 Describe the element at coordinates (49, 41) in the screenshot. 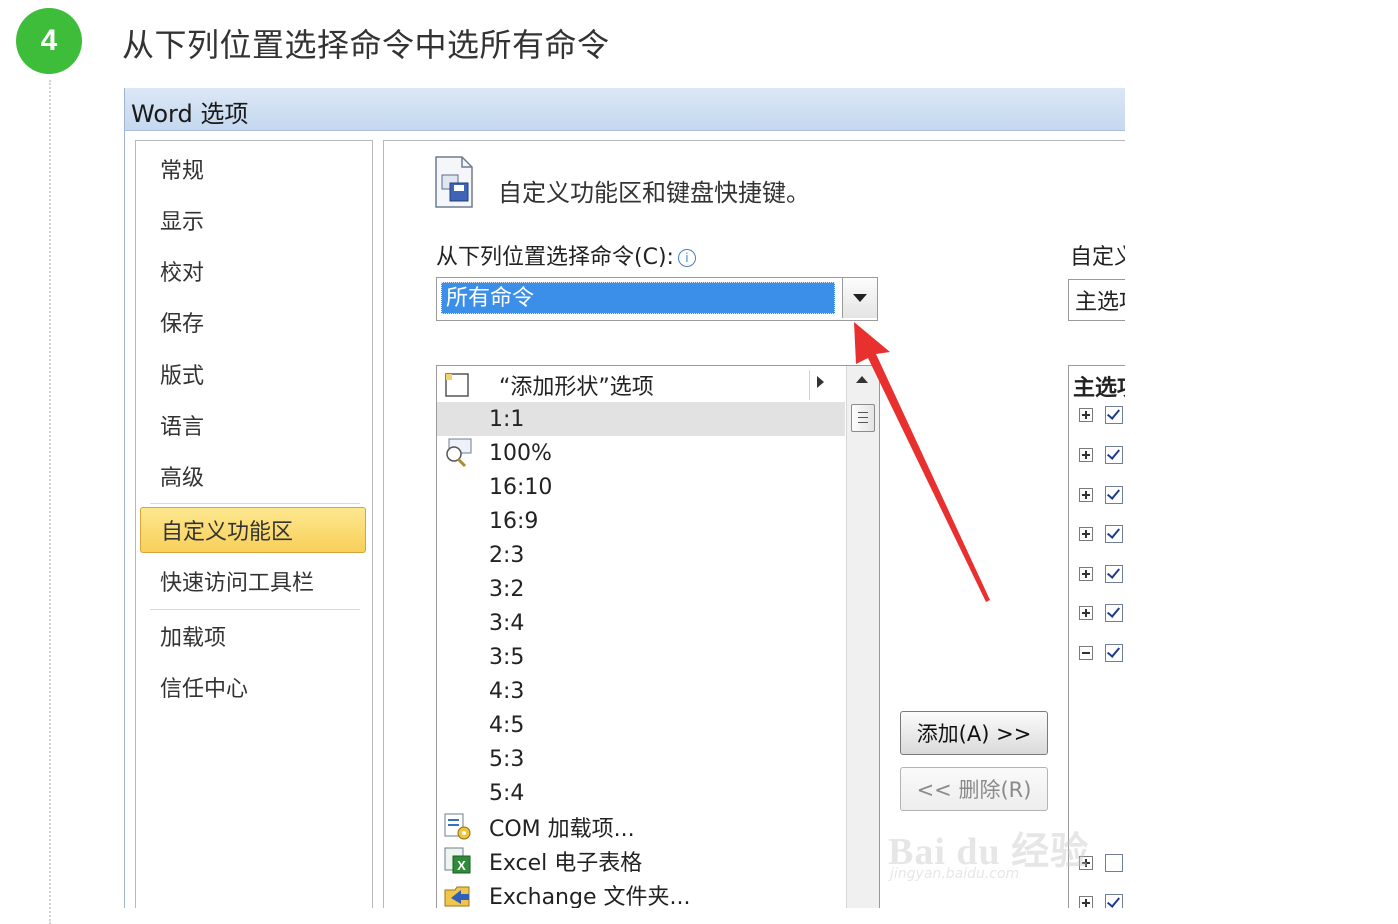

I see `step-number-badge: 4` at that location.